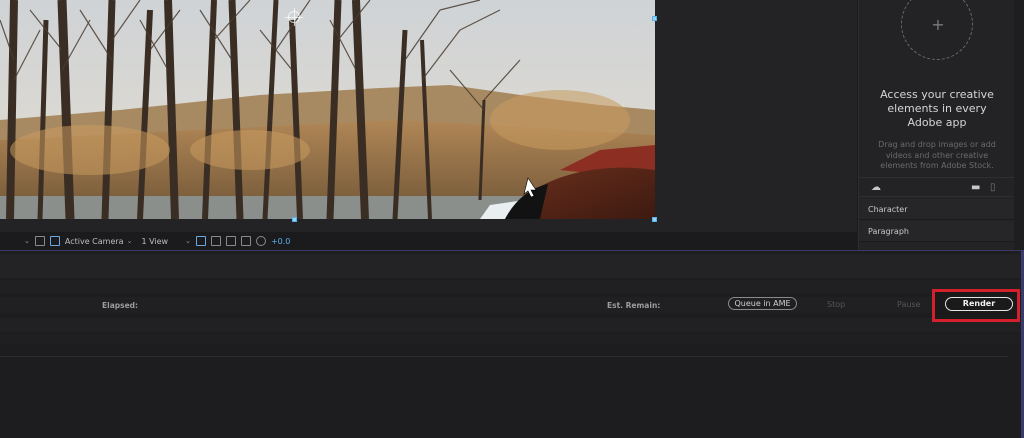  What do you see at coordinates (230, 241) in the screenshot?
I see `timeline-toggle-icon` at bounding box center [230, 241].